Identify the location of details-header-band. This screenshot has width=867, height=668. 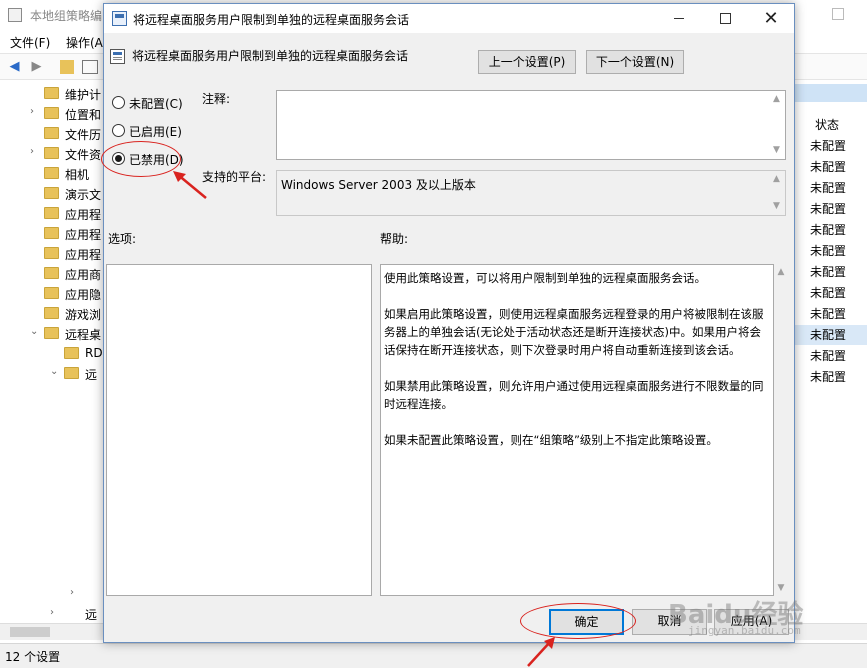
(831, 93).